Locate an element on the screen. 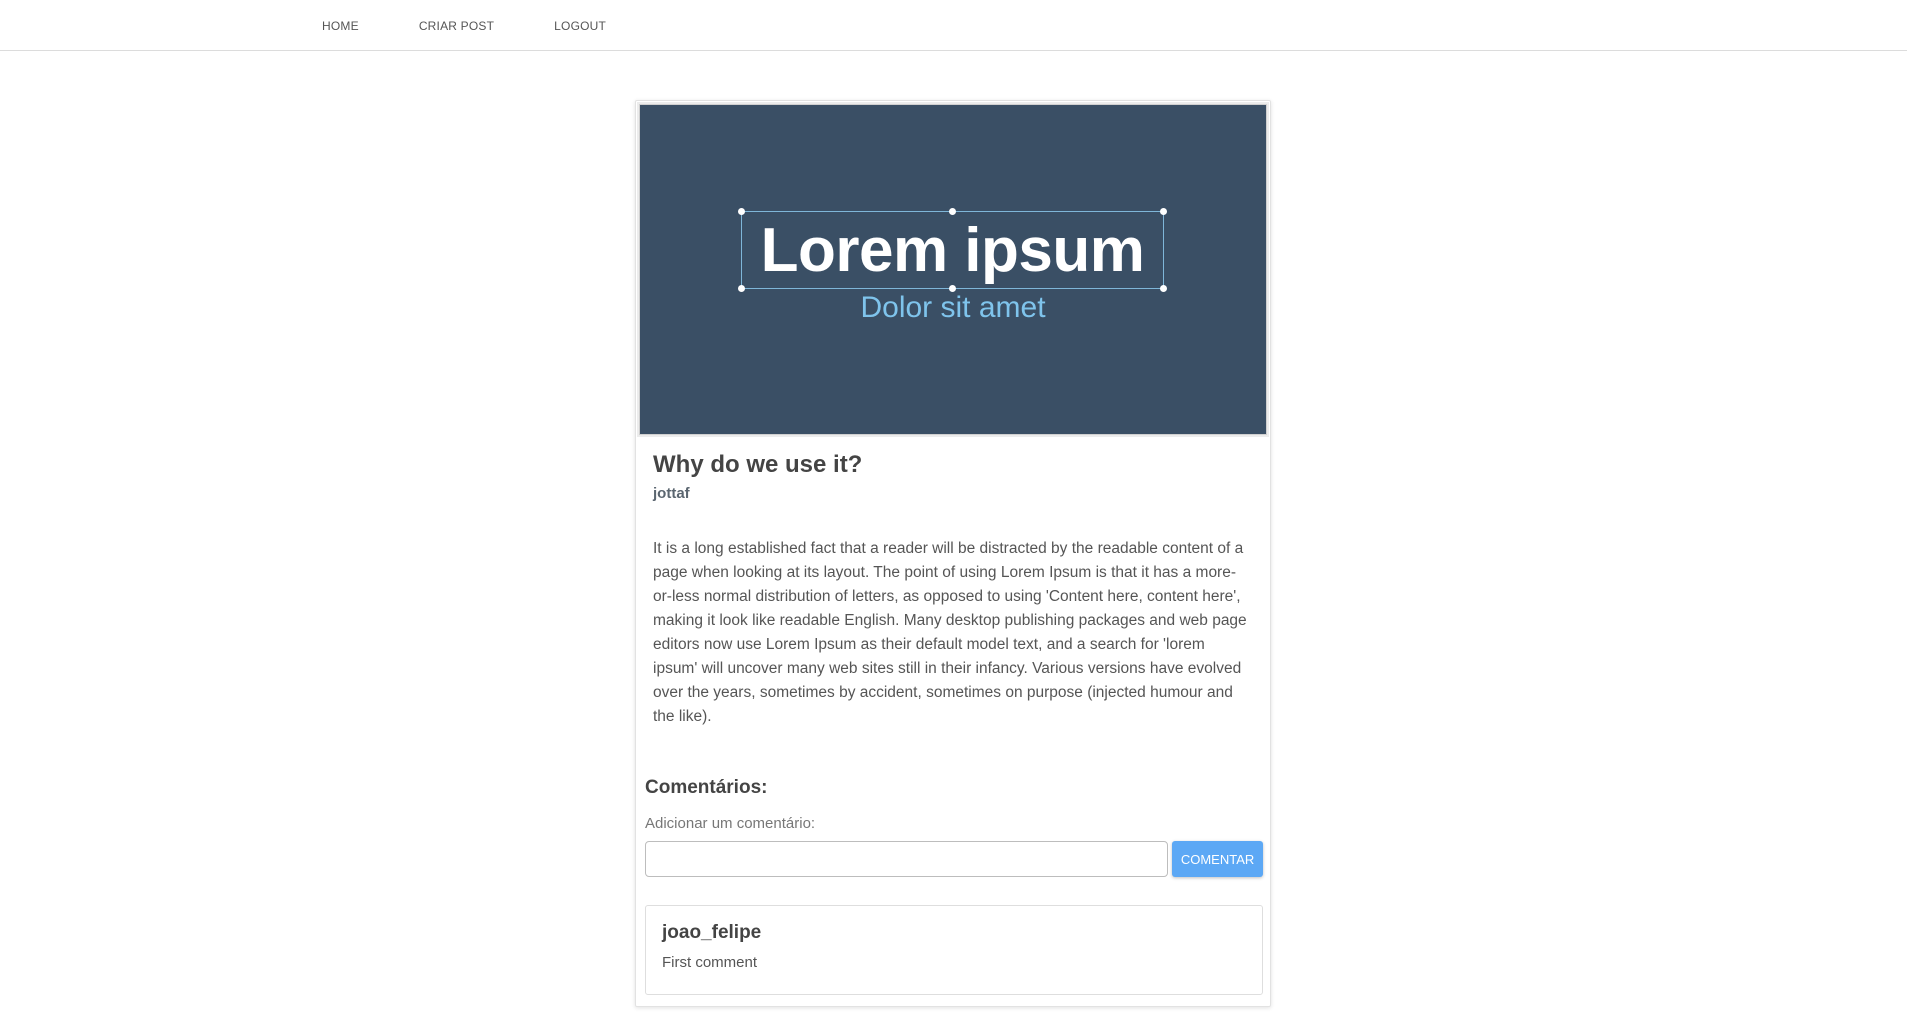  cover-subtitle: Dolor sit amet is located at coordinates (953, 307).